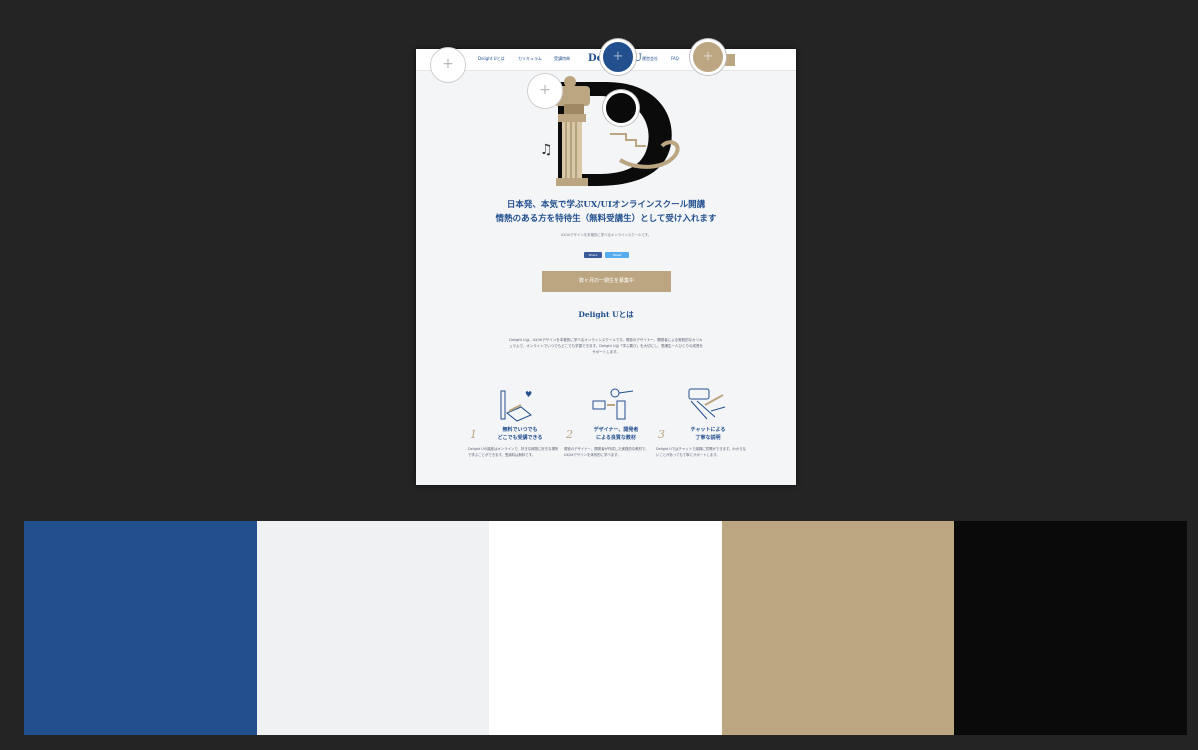 The width and height of the screenshot is (1198, 750). I want to click on feature-3-title-line-2: 丁寧な説明, so click(708, 438).